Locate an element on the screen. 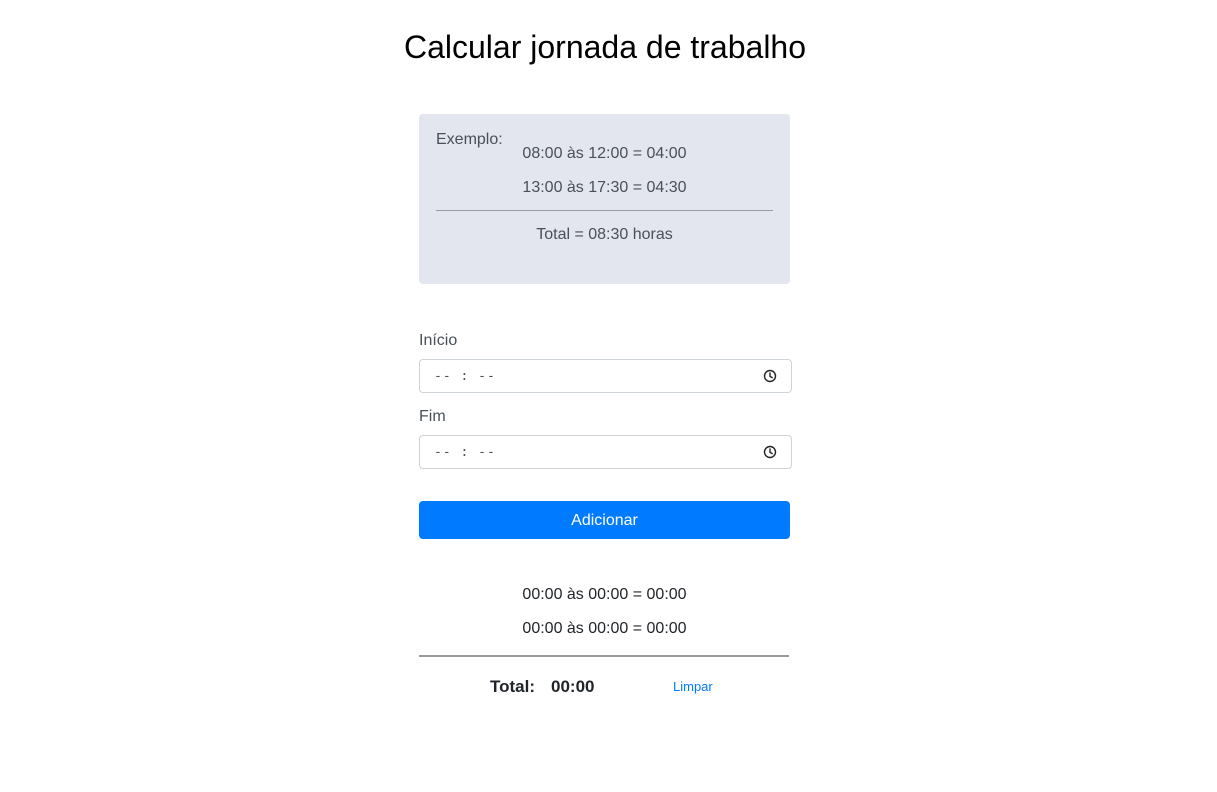 The width and height of the screenshot is (1217, 792). total-row: Total: 00:00 Limpar is located at coordinates (604, 687).